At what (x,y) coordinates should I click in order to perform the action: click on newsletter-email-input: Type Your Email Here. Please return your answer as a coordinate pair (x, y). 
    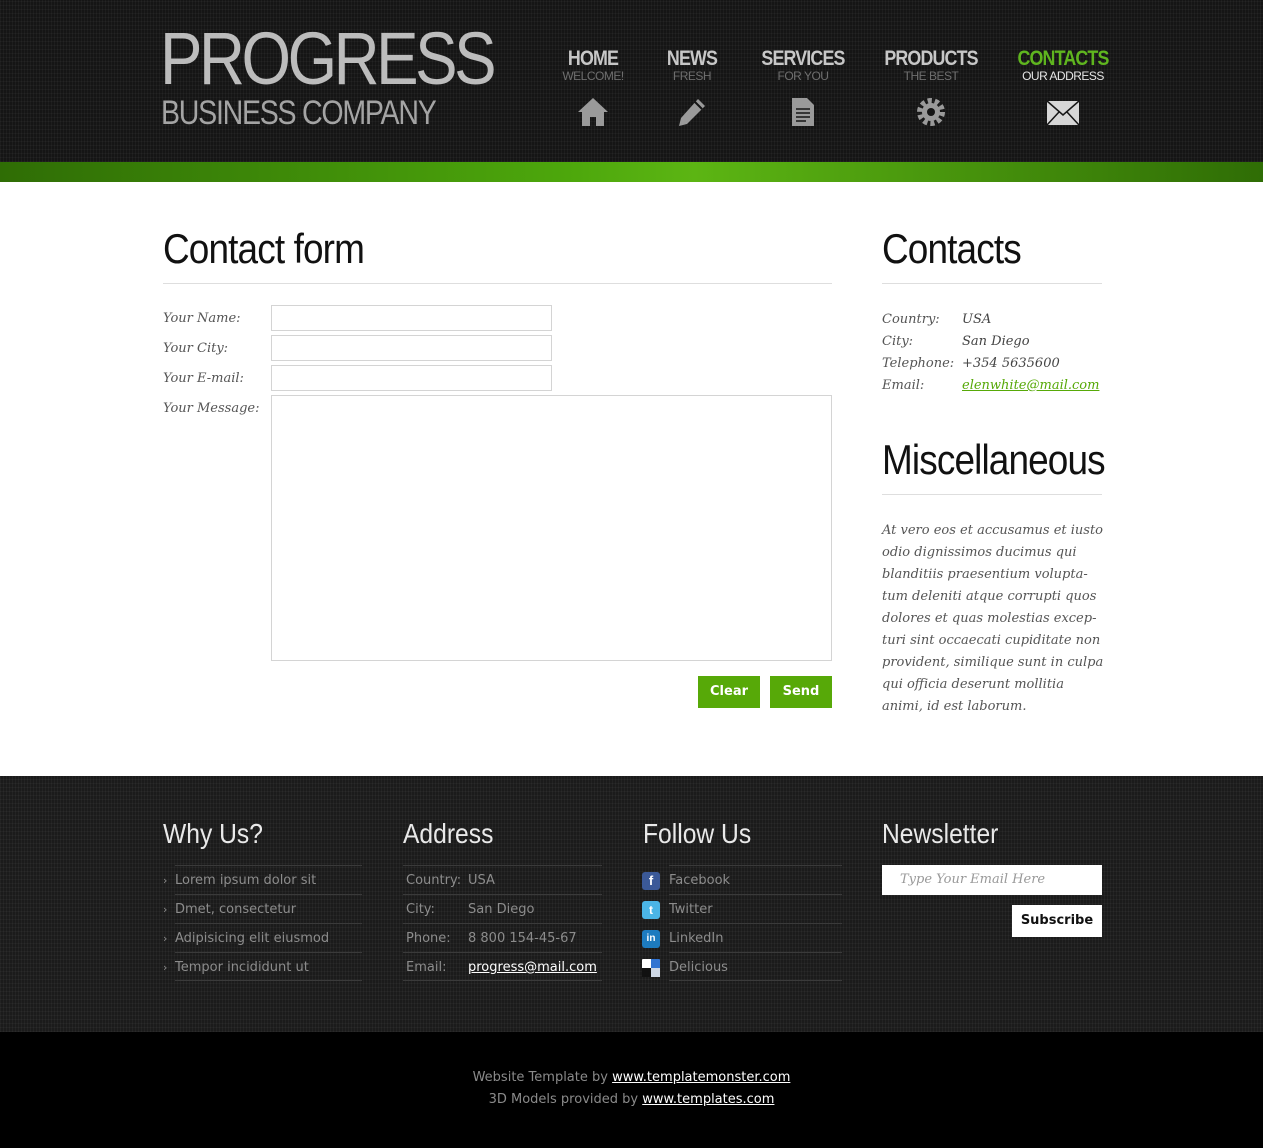
    Looking at the image, I should click on (992, 880).